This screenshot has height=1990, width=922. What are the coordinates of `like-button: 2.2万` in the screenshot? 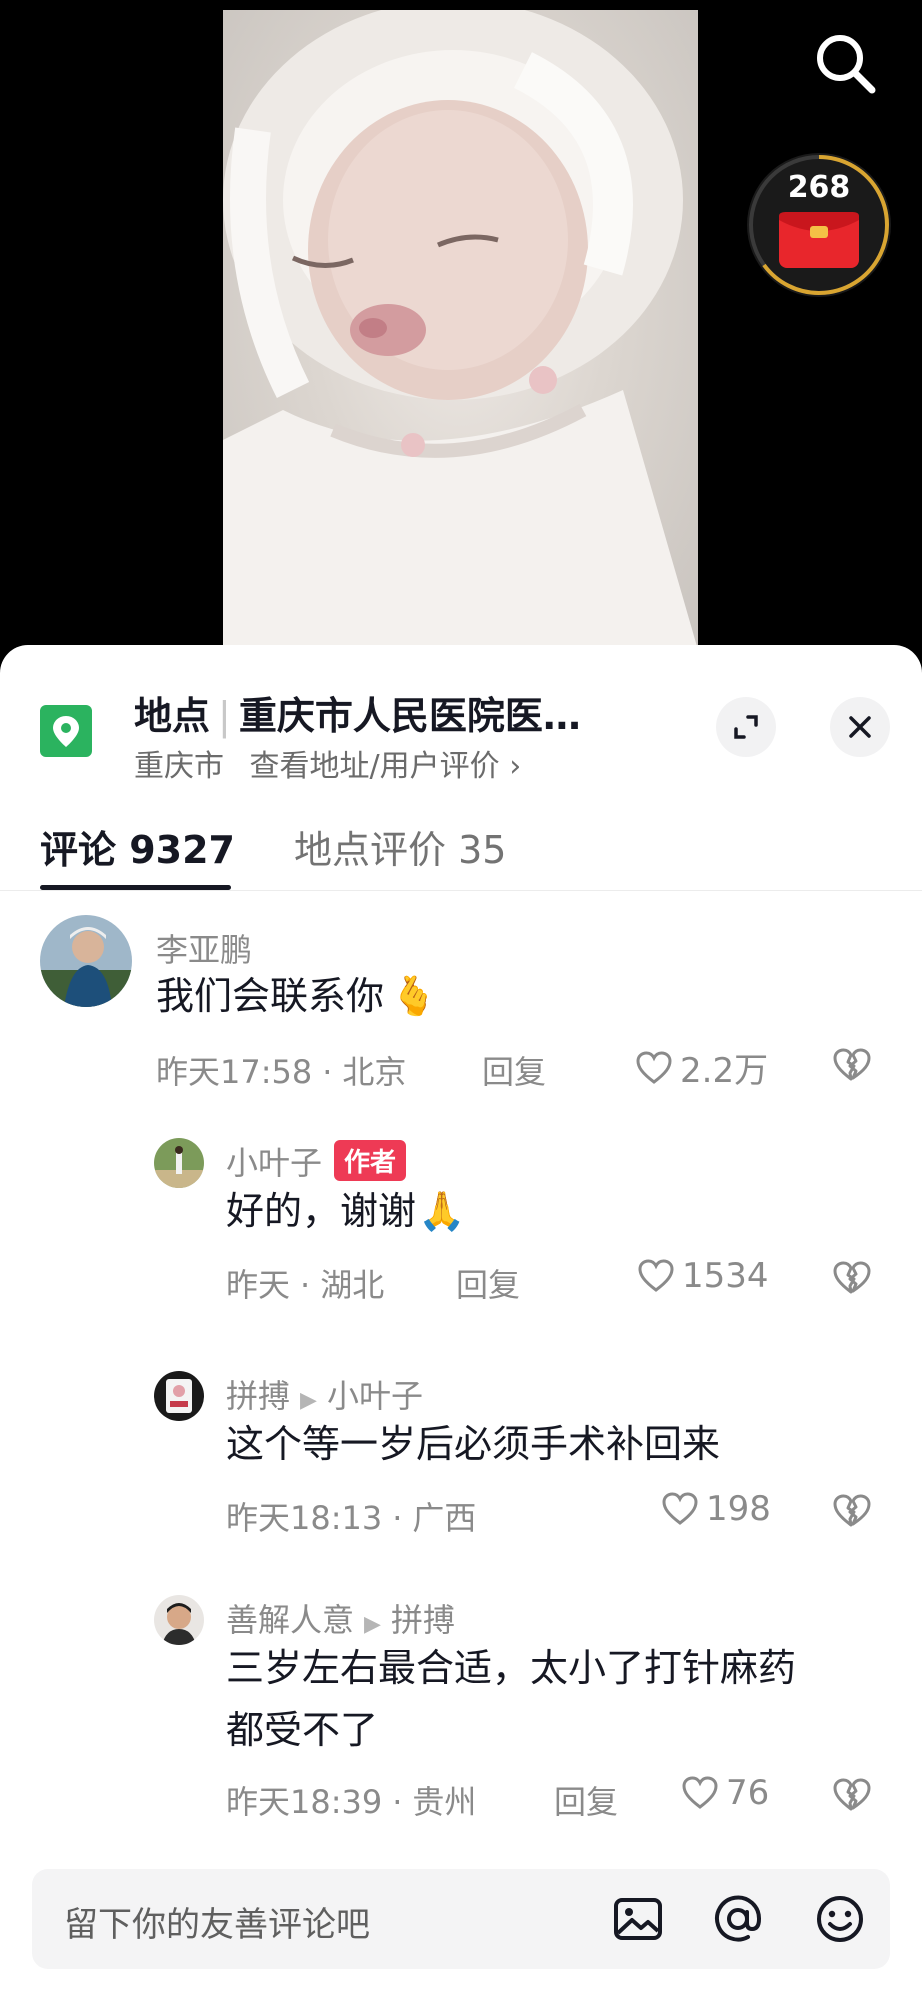 It's located at (701, 1067).